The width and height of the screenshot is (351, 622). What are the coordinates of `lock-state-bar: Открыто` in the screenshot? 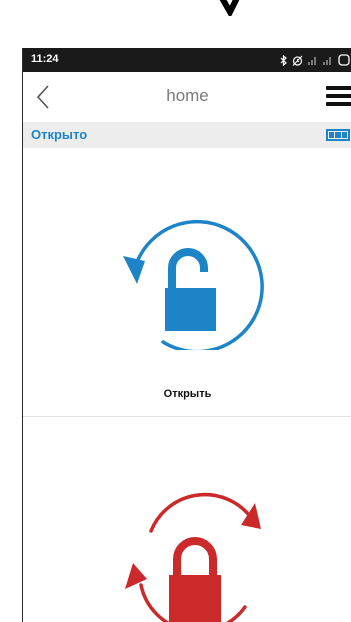 It's located at (187, 135).